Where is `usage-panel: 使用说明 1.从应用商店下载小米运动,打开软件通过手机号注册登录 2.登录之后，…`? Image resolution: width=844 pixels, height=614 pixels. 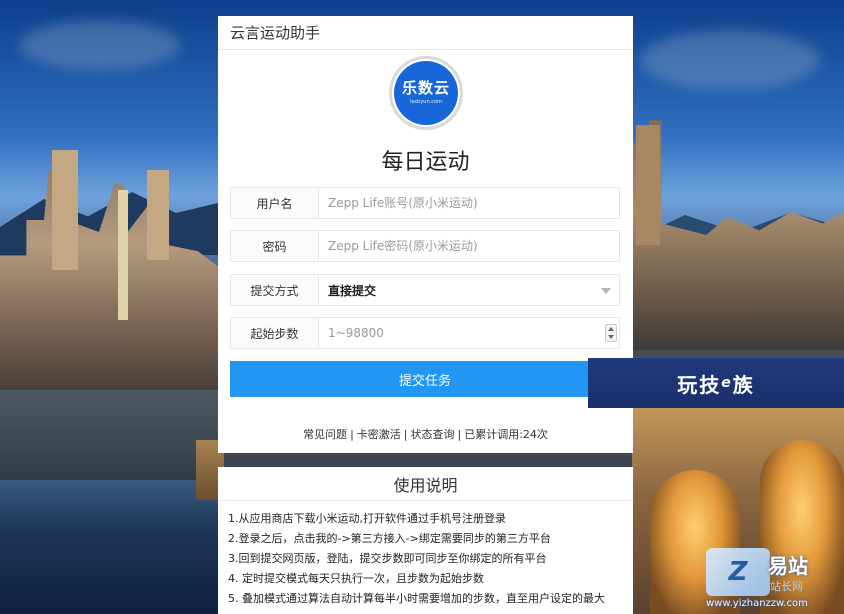 usage-panel: 使用说明 1.从应用商店下载小米运动,打开软件通过手机号注册登录 2.登录之后，… is located at coordinates (425, 540).